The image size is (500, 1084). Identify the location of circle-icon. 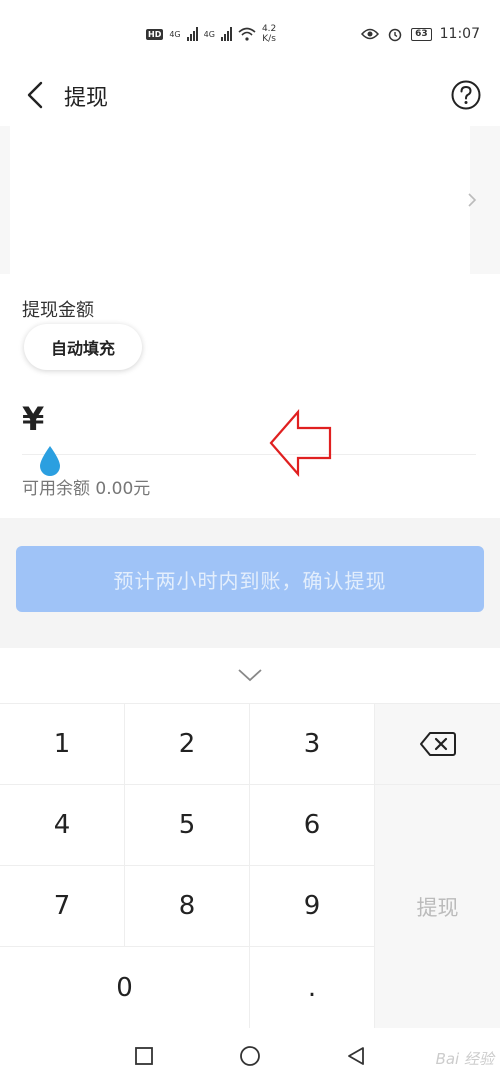
(250, 1056).